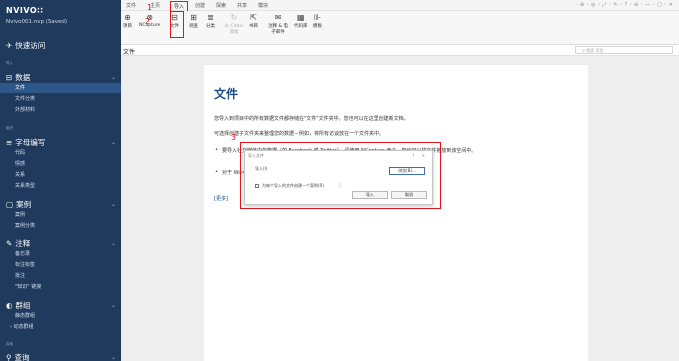 Image resolution: width=679 pixels, height=361 pixels. What do you see at coordinates (234, 17) in the screenshot?
I see `refresh-icon: ↻` at bounding box center [234, 17].